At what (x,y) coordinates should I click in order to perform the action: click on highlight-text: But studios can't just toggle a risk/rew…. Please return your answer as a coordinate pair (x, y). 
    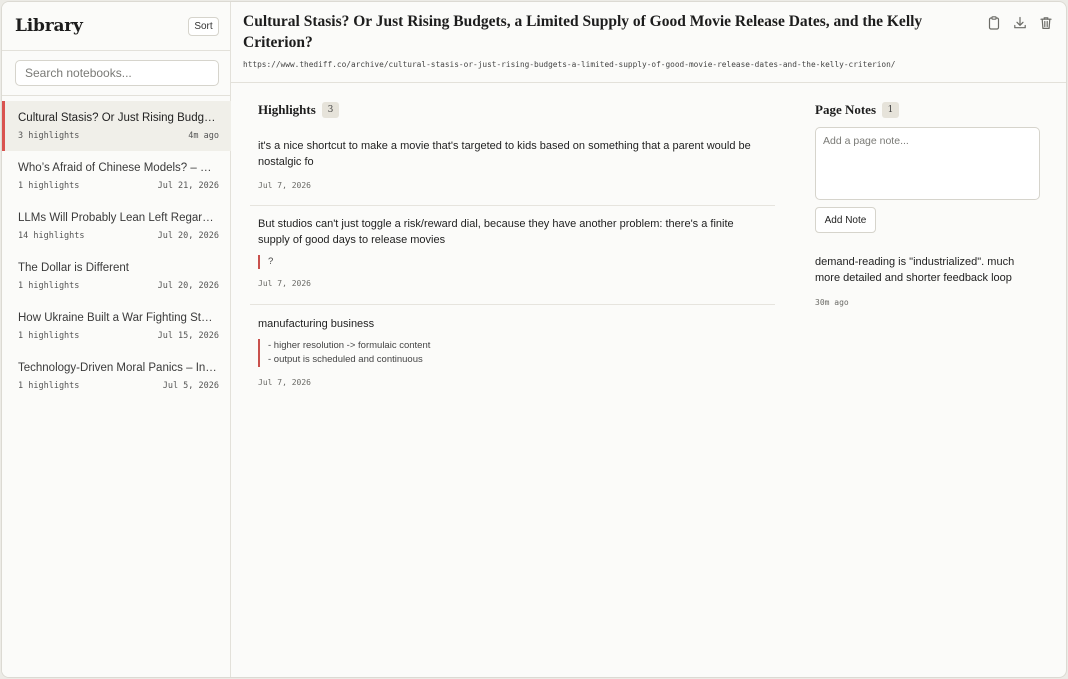
    Looking at the image, I should click on (496, 232).